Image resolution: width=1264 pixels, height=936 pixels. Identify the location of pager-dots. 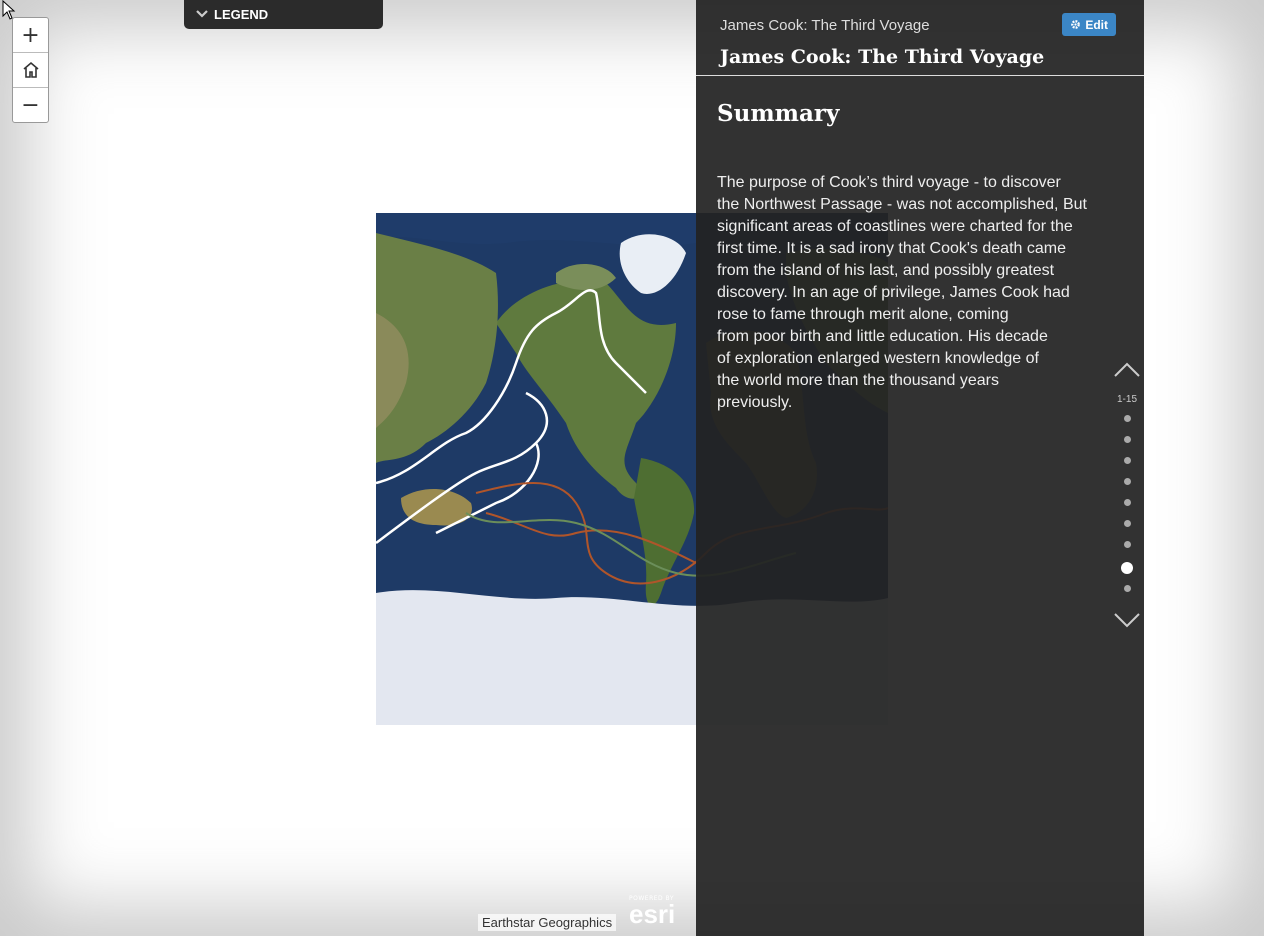
(1127, 503).